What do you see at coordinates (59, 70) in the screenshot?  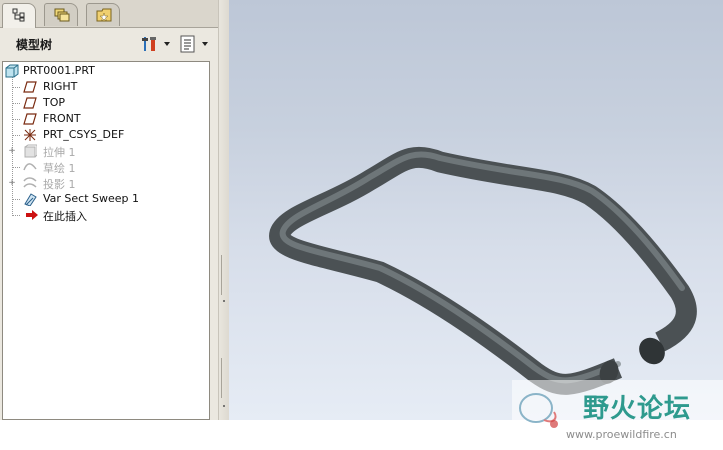 I see `tree-root-label: PRT0001.PRT` at bounding box center [59, 70].